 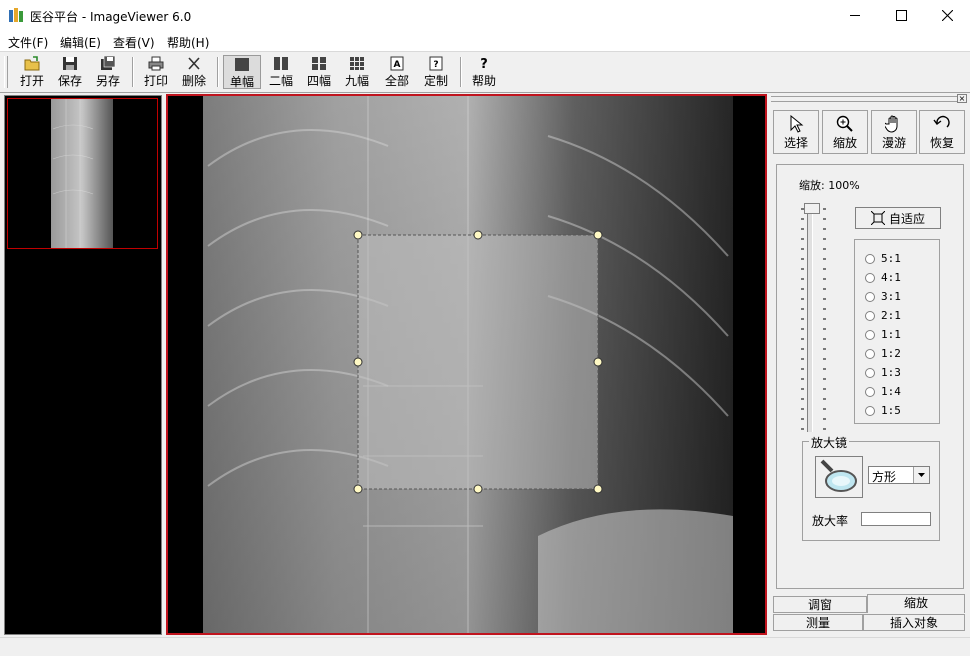 I want to click on chevron-down-icon, so click(x=921, y=475).